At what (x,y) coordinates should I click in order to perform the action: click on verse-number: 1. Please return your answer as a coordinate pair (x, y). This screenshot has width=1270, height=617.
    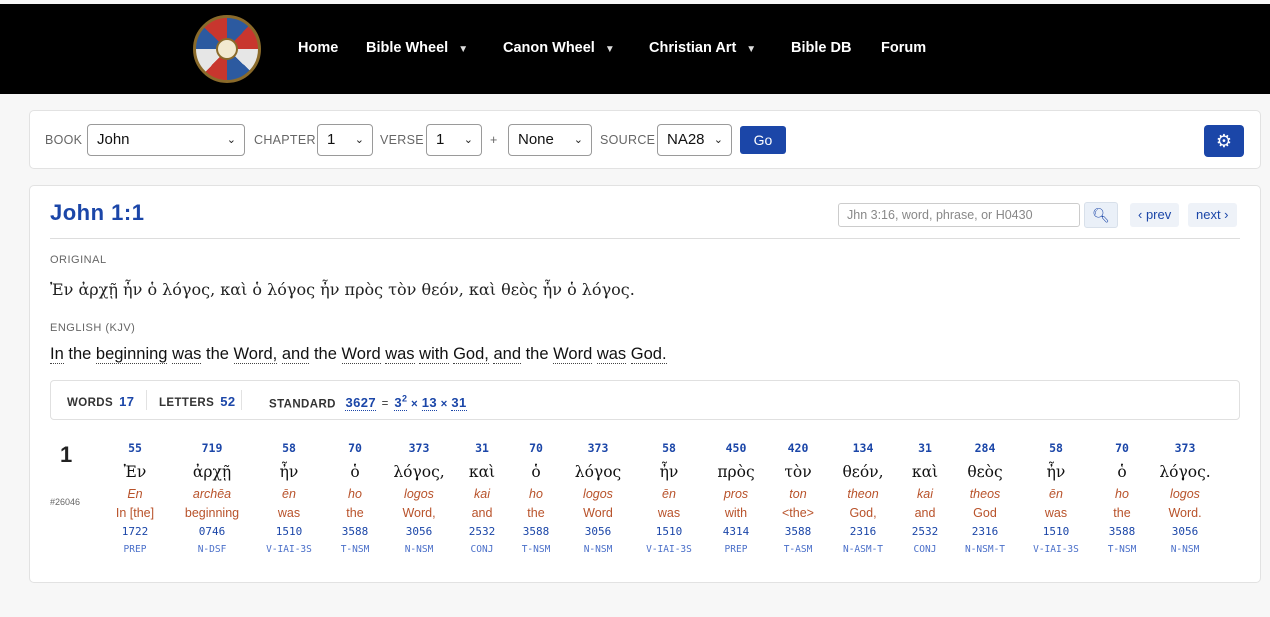
    Looking at the image, I should click on (66, 454).